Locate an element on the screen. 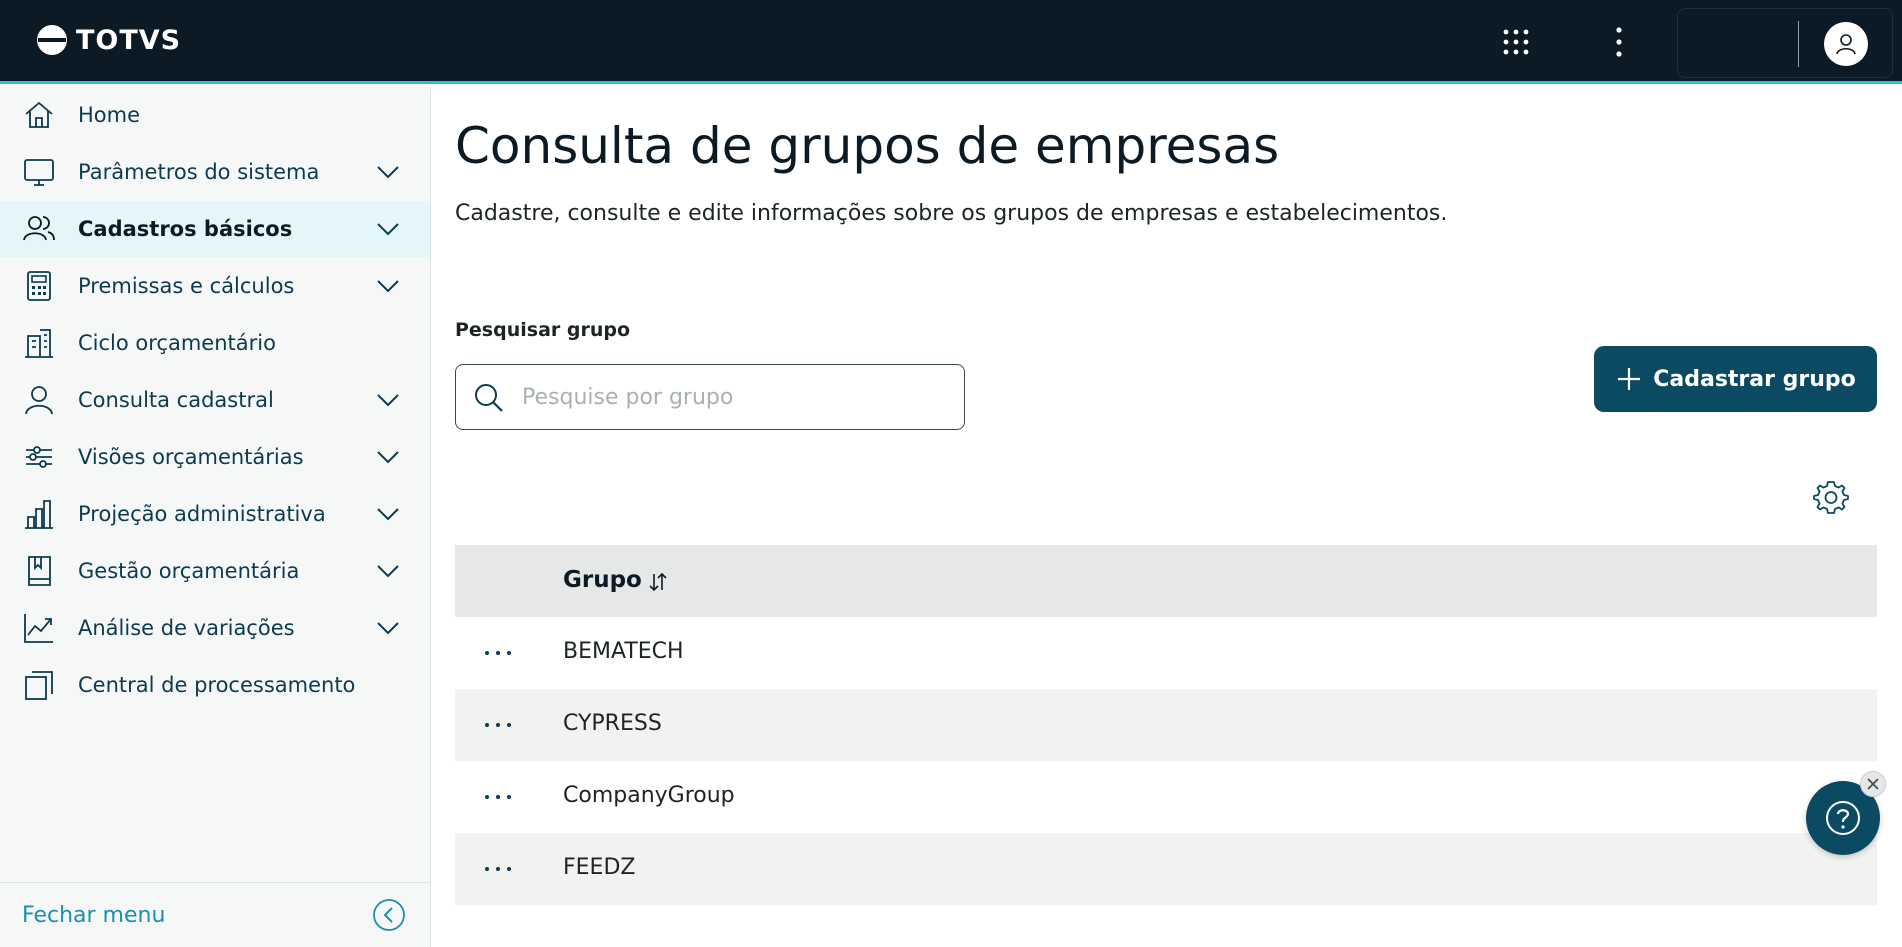 The height and width of the screenshot is (947, 1902). sidebar-item-label: Cadastros básicos is located at coordinates (185, 229).